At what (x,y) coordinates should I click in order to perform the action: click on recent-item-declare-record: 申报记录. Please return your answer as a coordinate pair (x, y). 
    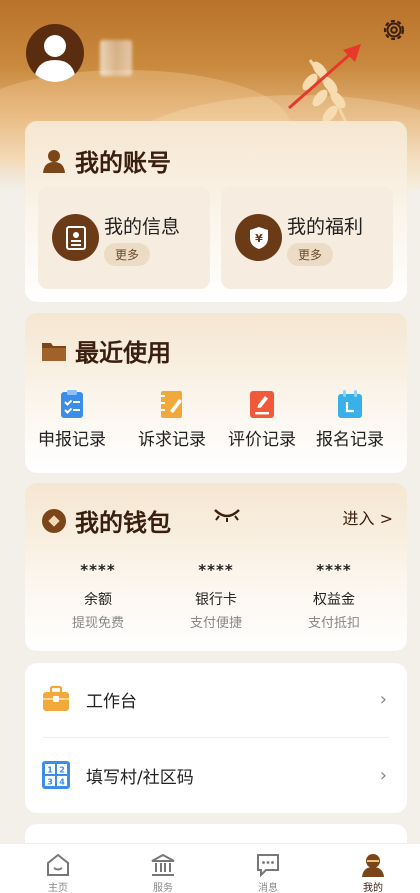
    Looking at the image, I should click on (72, 419).